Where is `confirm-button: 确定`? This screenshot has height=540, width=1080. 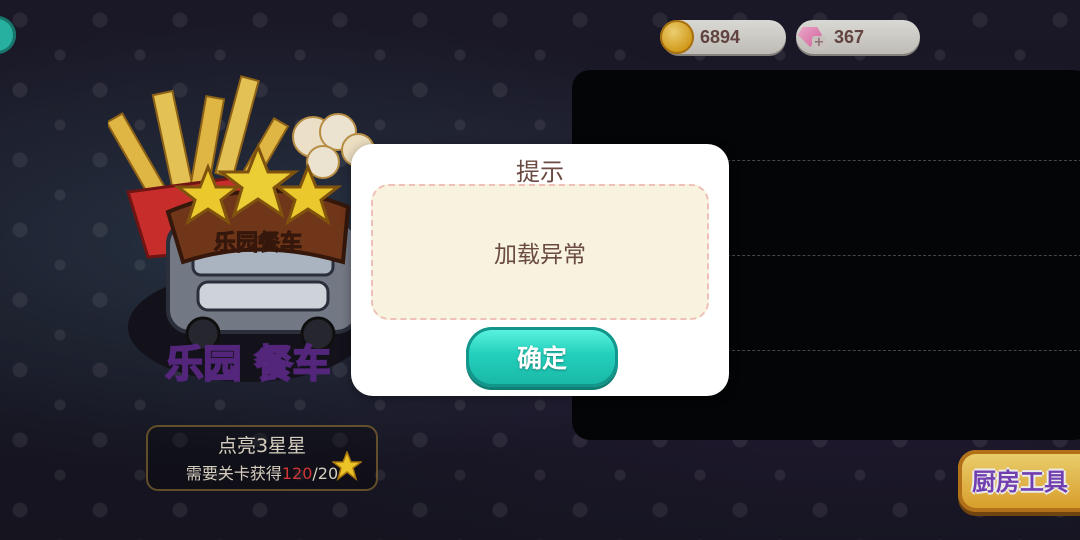
confirm-button: 确定 is located at coordinates (542, 357).